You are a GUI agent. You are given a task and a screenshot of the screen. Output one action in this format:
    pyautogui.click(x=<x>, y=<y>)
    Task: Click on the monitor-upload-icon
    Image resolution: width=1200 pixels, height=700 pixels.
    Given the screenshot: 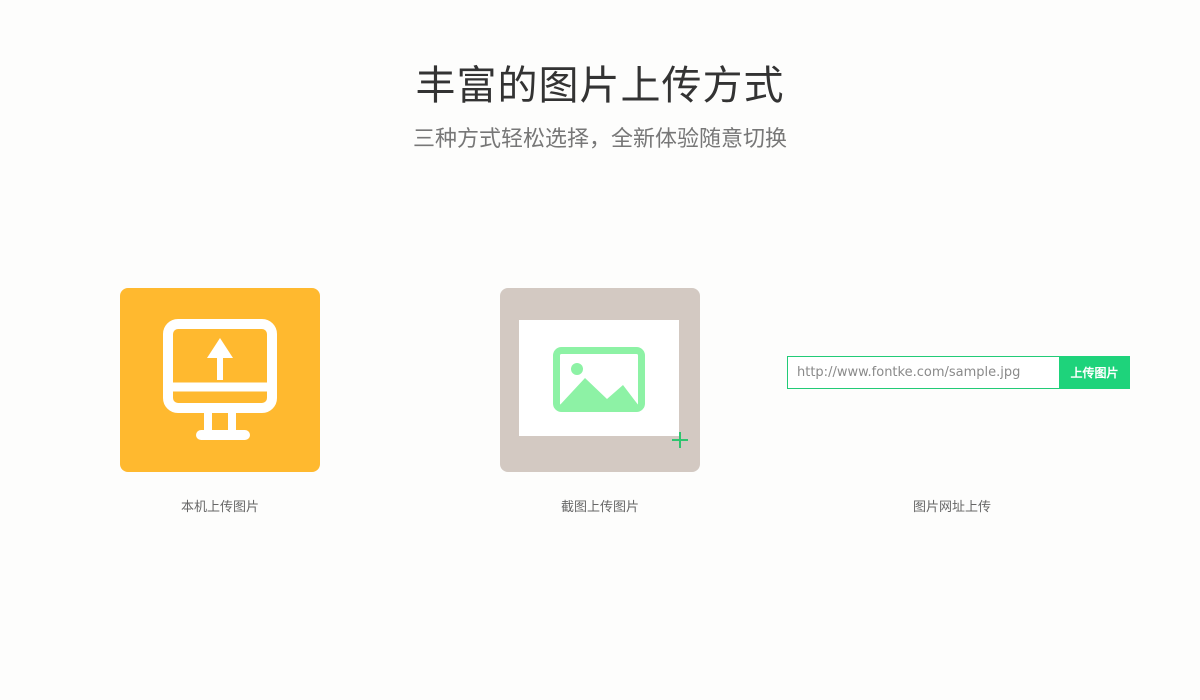 What is the action you would take?
    pyautogui.click(x=220, y=379)
    